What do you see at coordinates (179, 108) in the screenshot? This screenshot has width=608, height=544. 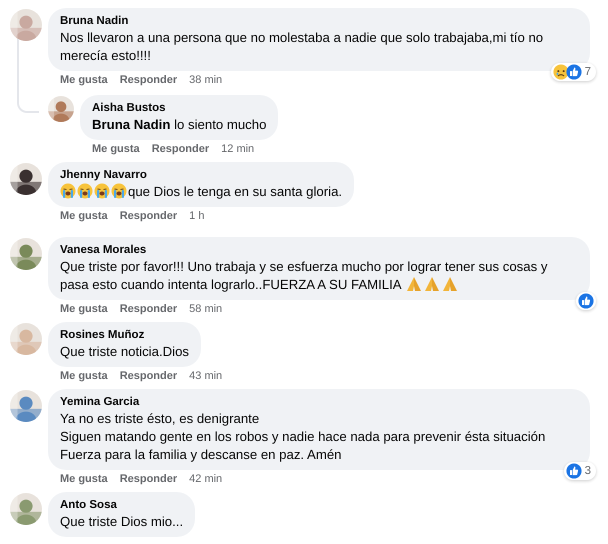 I see `author-name: Aisha Bustos` at bounding box center [179, 108].